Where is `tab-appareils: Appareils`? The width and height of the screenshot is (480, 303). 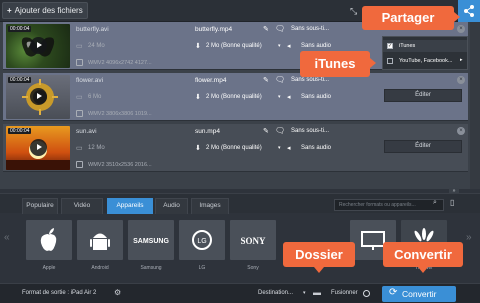
tab-appareils: Appareils is located at coordinates (130, 206).